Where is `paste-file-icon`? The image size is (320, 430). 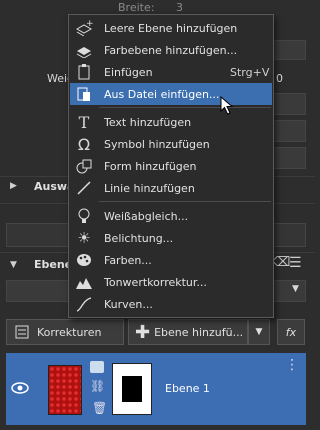
paste-file-icon is located at coordinates (84, 94).